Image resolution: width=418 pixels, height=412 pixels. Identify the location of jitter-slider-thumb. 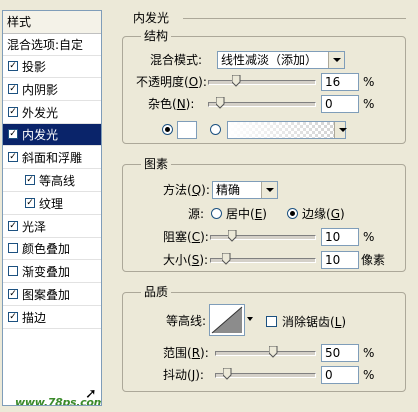
(227, 374).